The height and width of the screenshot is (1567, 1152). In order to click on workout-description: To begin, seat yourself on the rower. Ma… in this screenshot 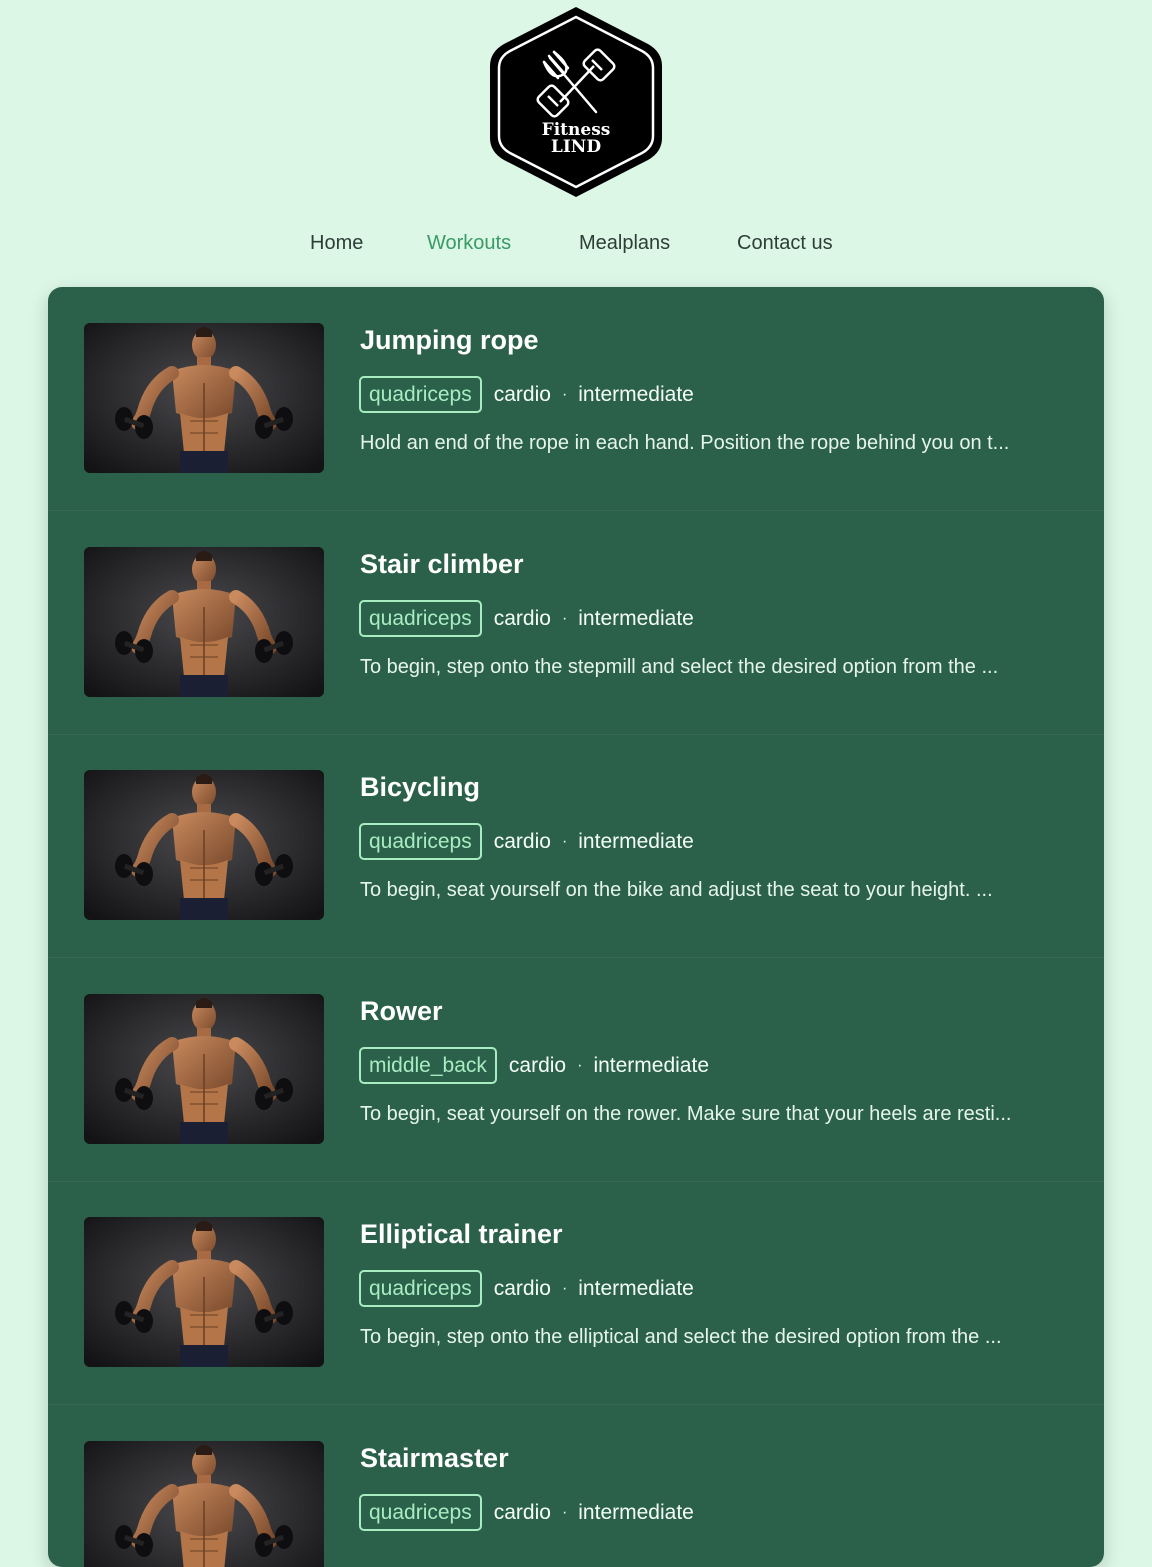, I will do `click(686, 1114)`.